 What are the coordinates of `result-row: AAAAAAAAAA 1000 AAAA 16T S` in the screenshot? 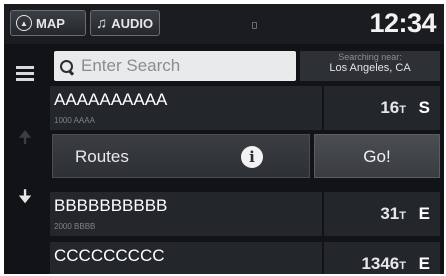 It's located at (245, 108).